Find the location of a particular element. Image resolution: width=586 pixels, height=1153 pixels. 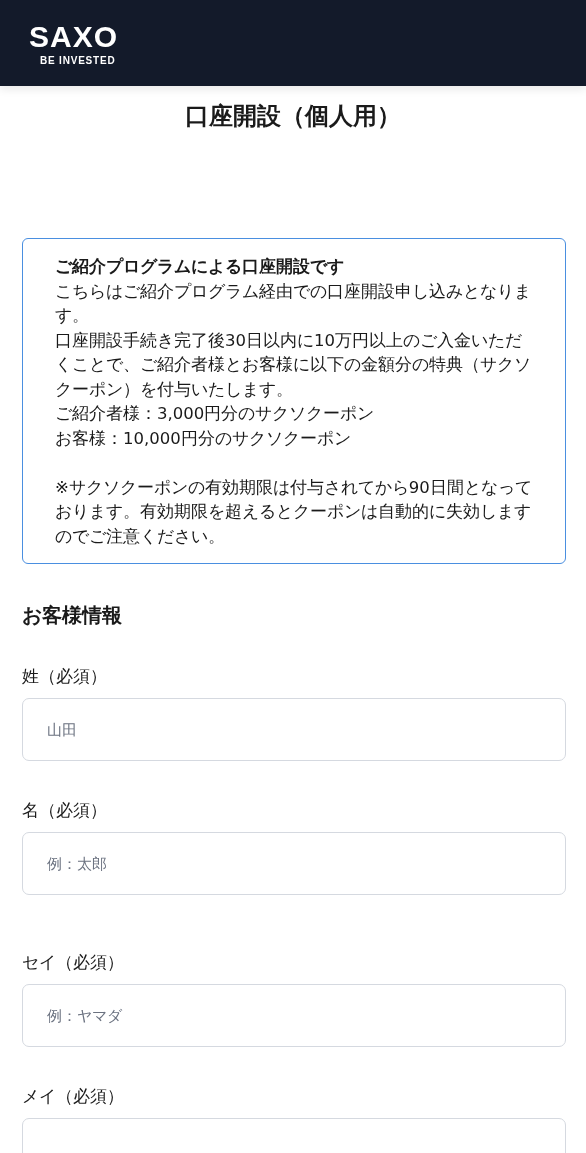

notice-text: ご紹介者様：3,000円分のサクソクーポン is located at coordinates (215, 414).